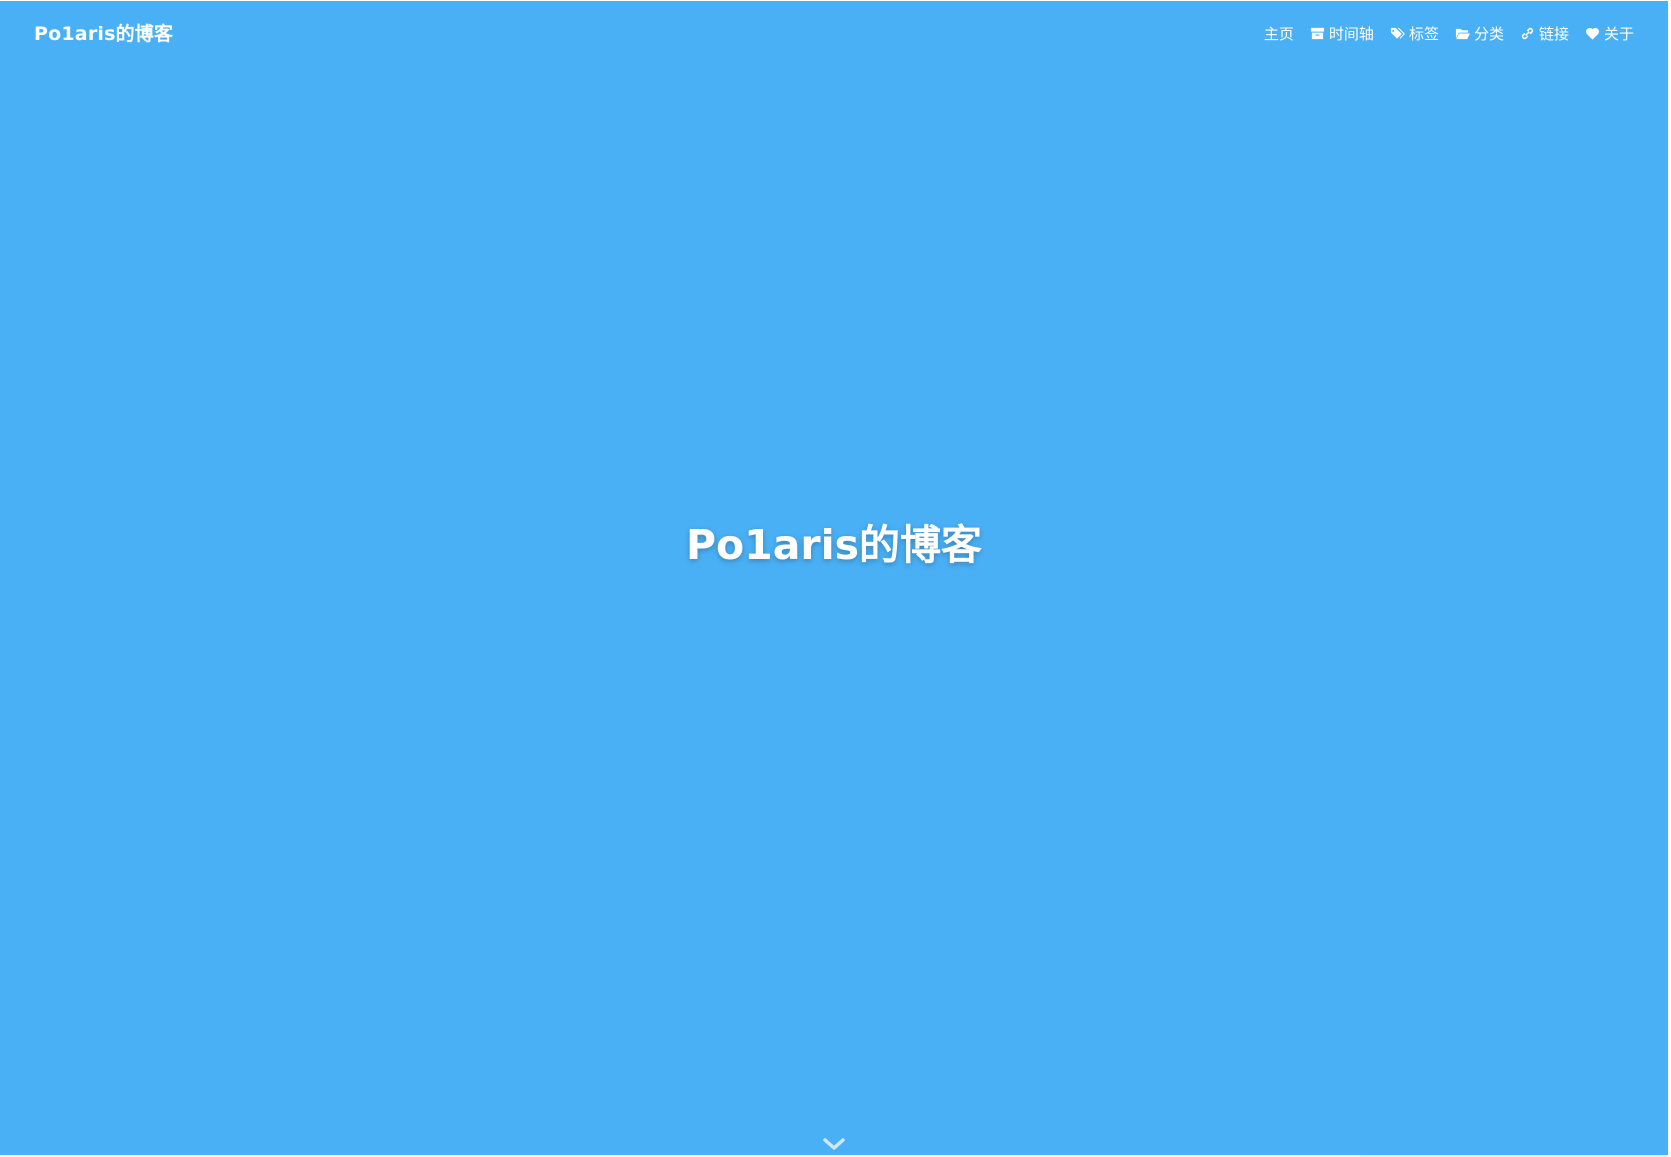 The image size is (1671, 1157). What do you see at coordinates (1527, 33) in the screenshot?
I see `link-icon` at bounding box center [1527, 33].